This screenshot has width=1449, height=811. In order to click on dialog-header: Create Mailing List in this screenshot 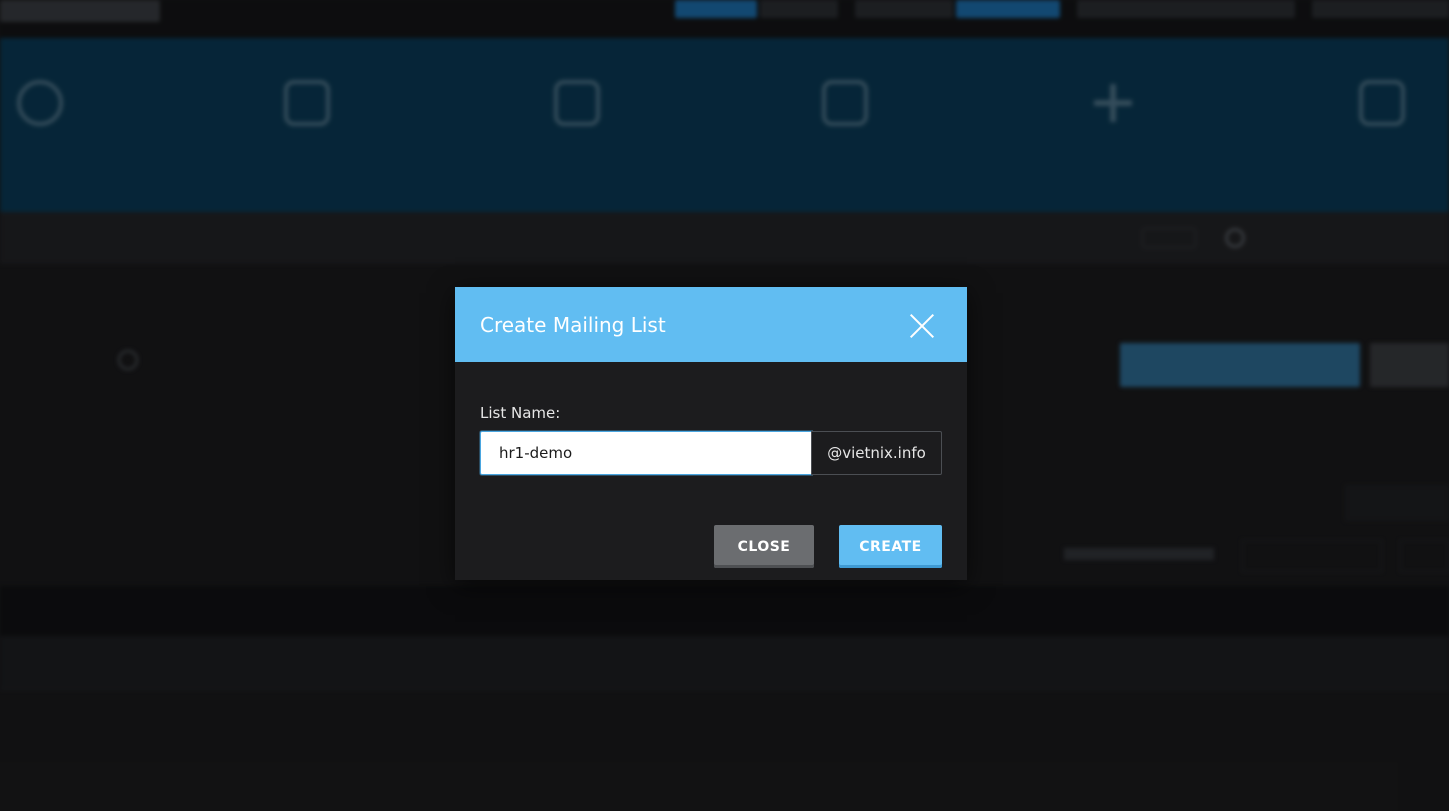, I will do `click(711, 324)`.